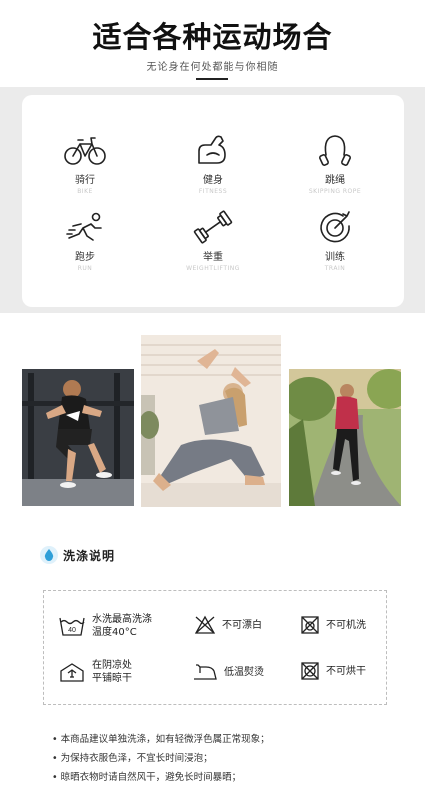 This screenshot has width=425, height=800. I want to click on care-label: 不可机洗, so click(346, 625).